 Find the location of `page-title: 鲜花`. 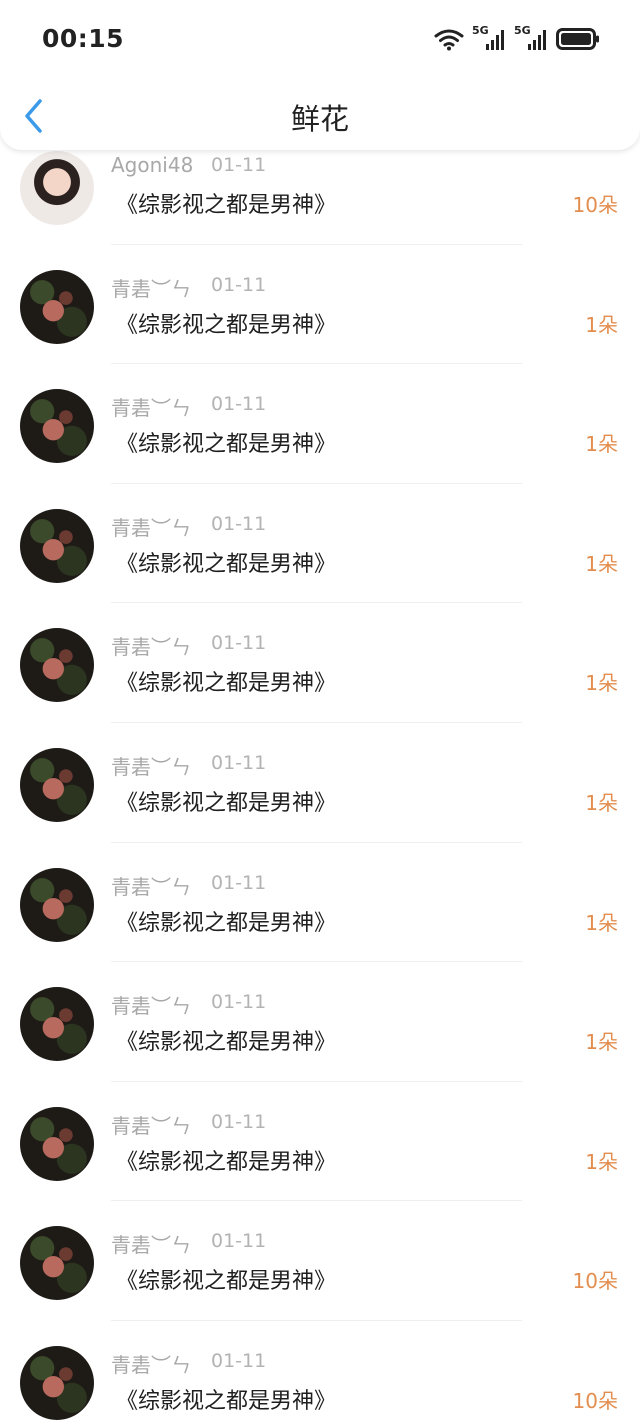

page-title: 鲜花 is located at coordinates (319, 119).